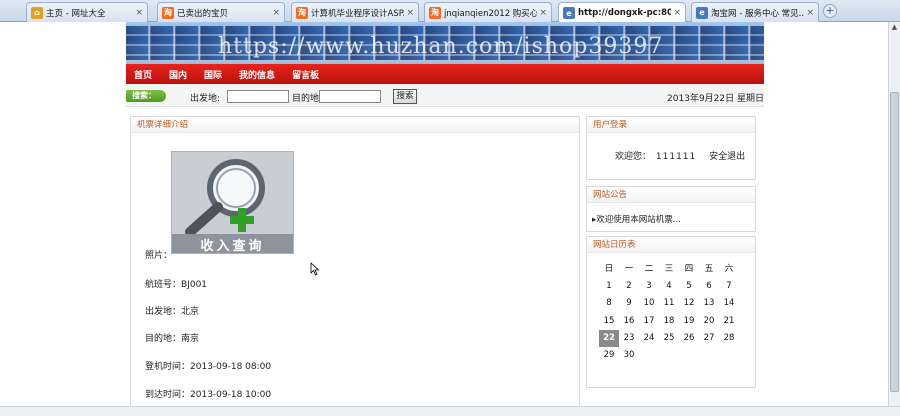 The image size is (900, 416). What do you see at coordinates (629, 355) in the screenshot?
I see `calendar-day: 30` at bounding box center [629, 355].